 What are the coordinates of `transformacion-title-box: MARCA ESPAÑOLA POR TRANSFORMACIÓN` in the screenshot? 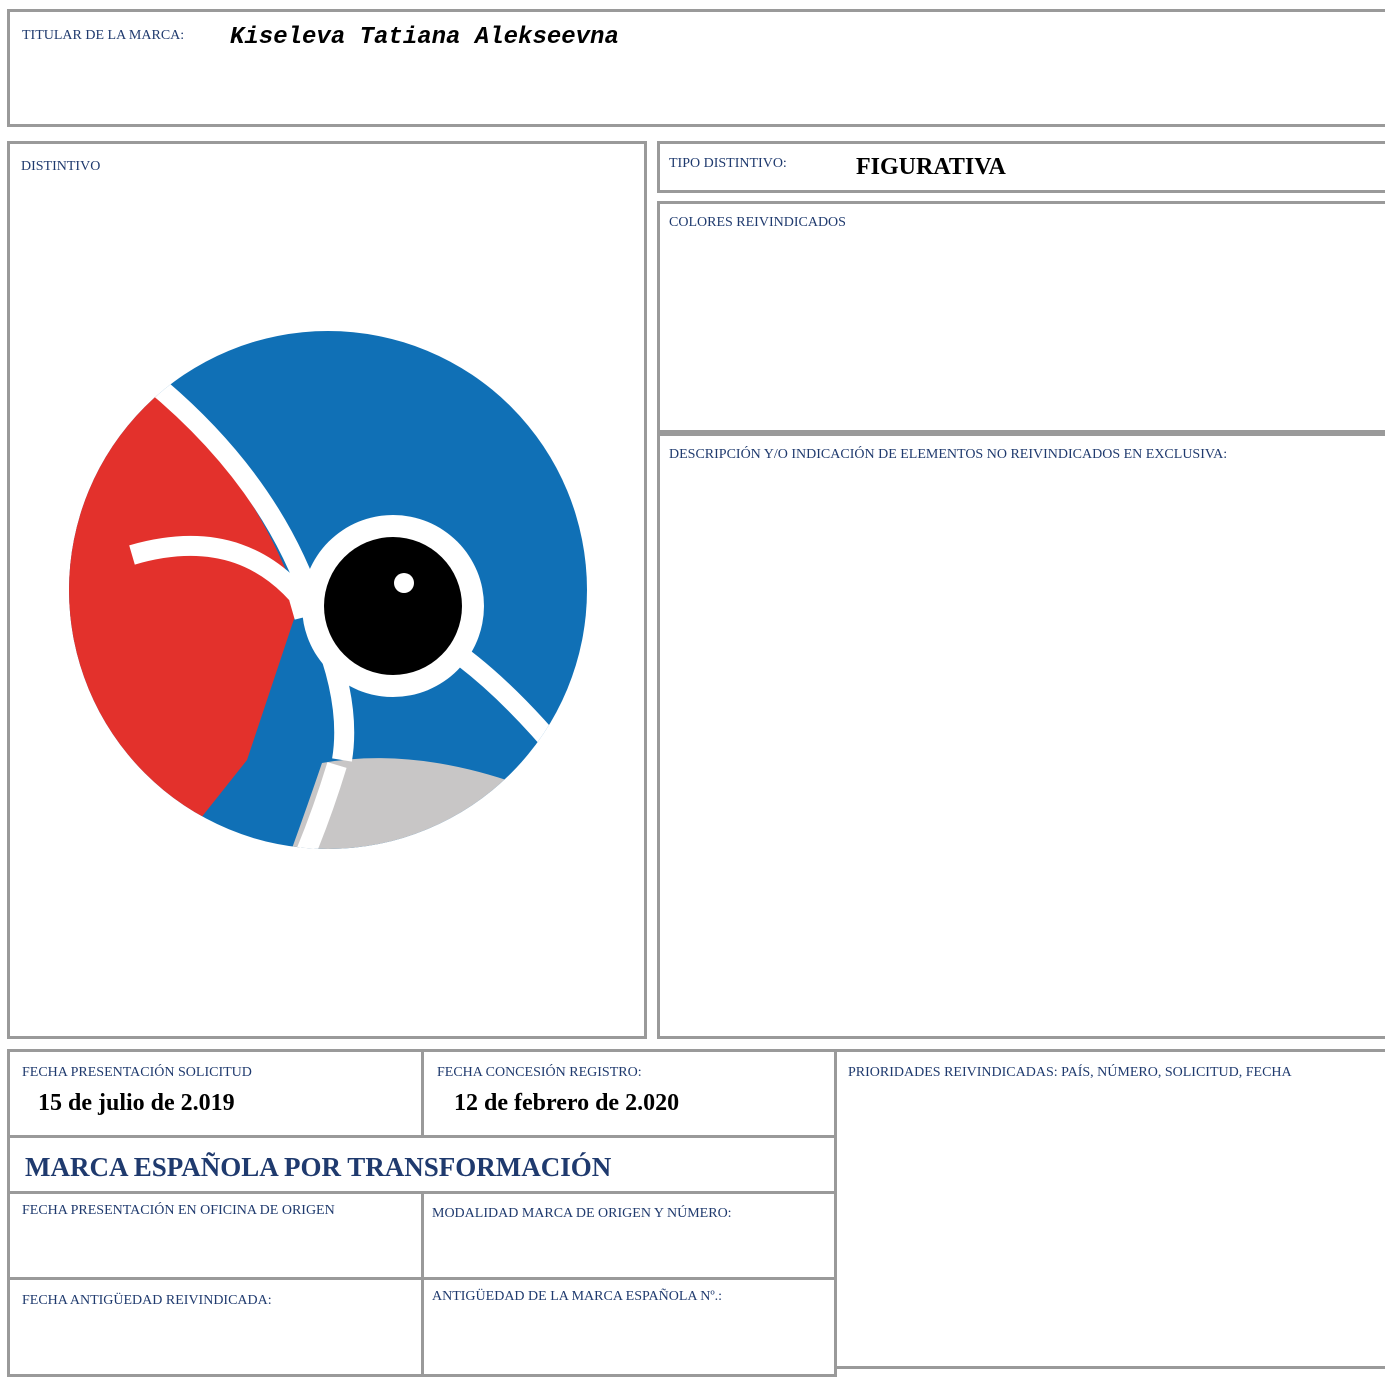 It's located at (422, 1164).